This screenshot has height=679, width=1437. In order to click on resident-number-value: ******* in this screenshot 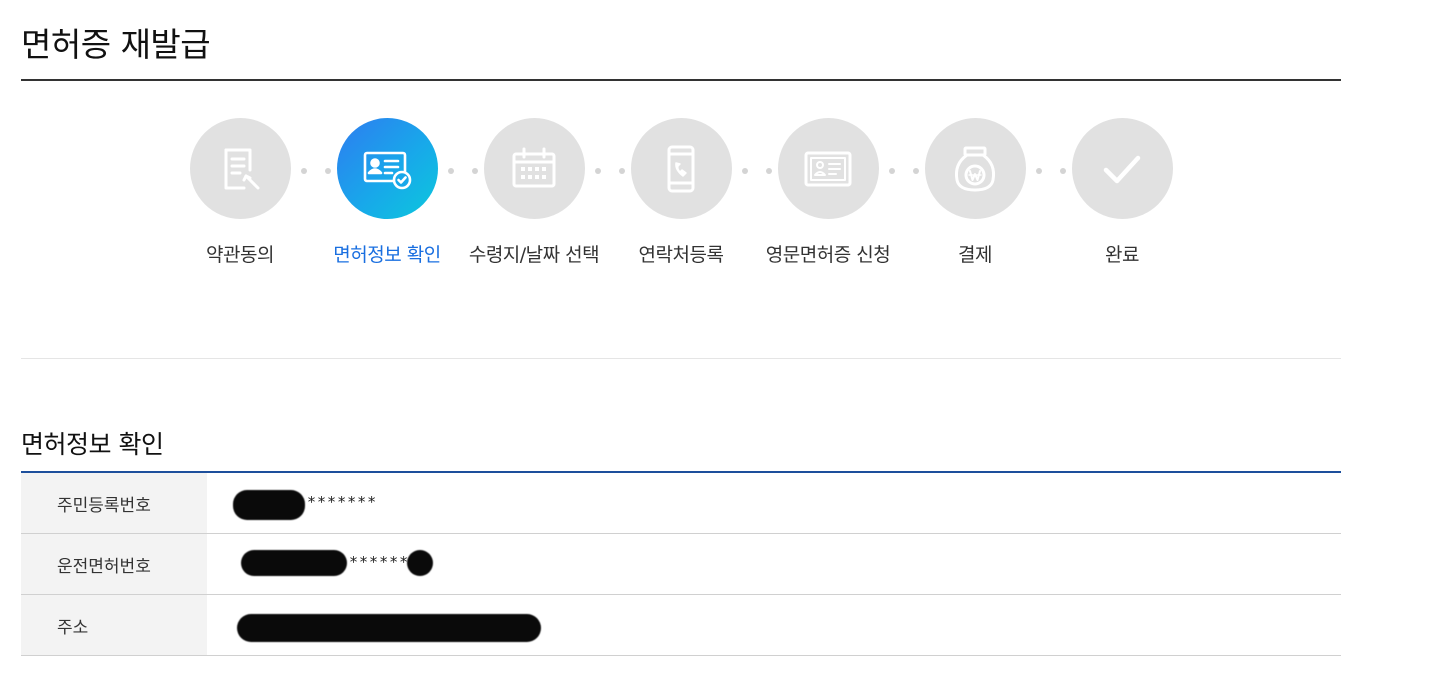, I will do `click(774, 503)`.